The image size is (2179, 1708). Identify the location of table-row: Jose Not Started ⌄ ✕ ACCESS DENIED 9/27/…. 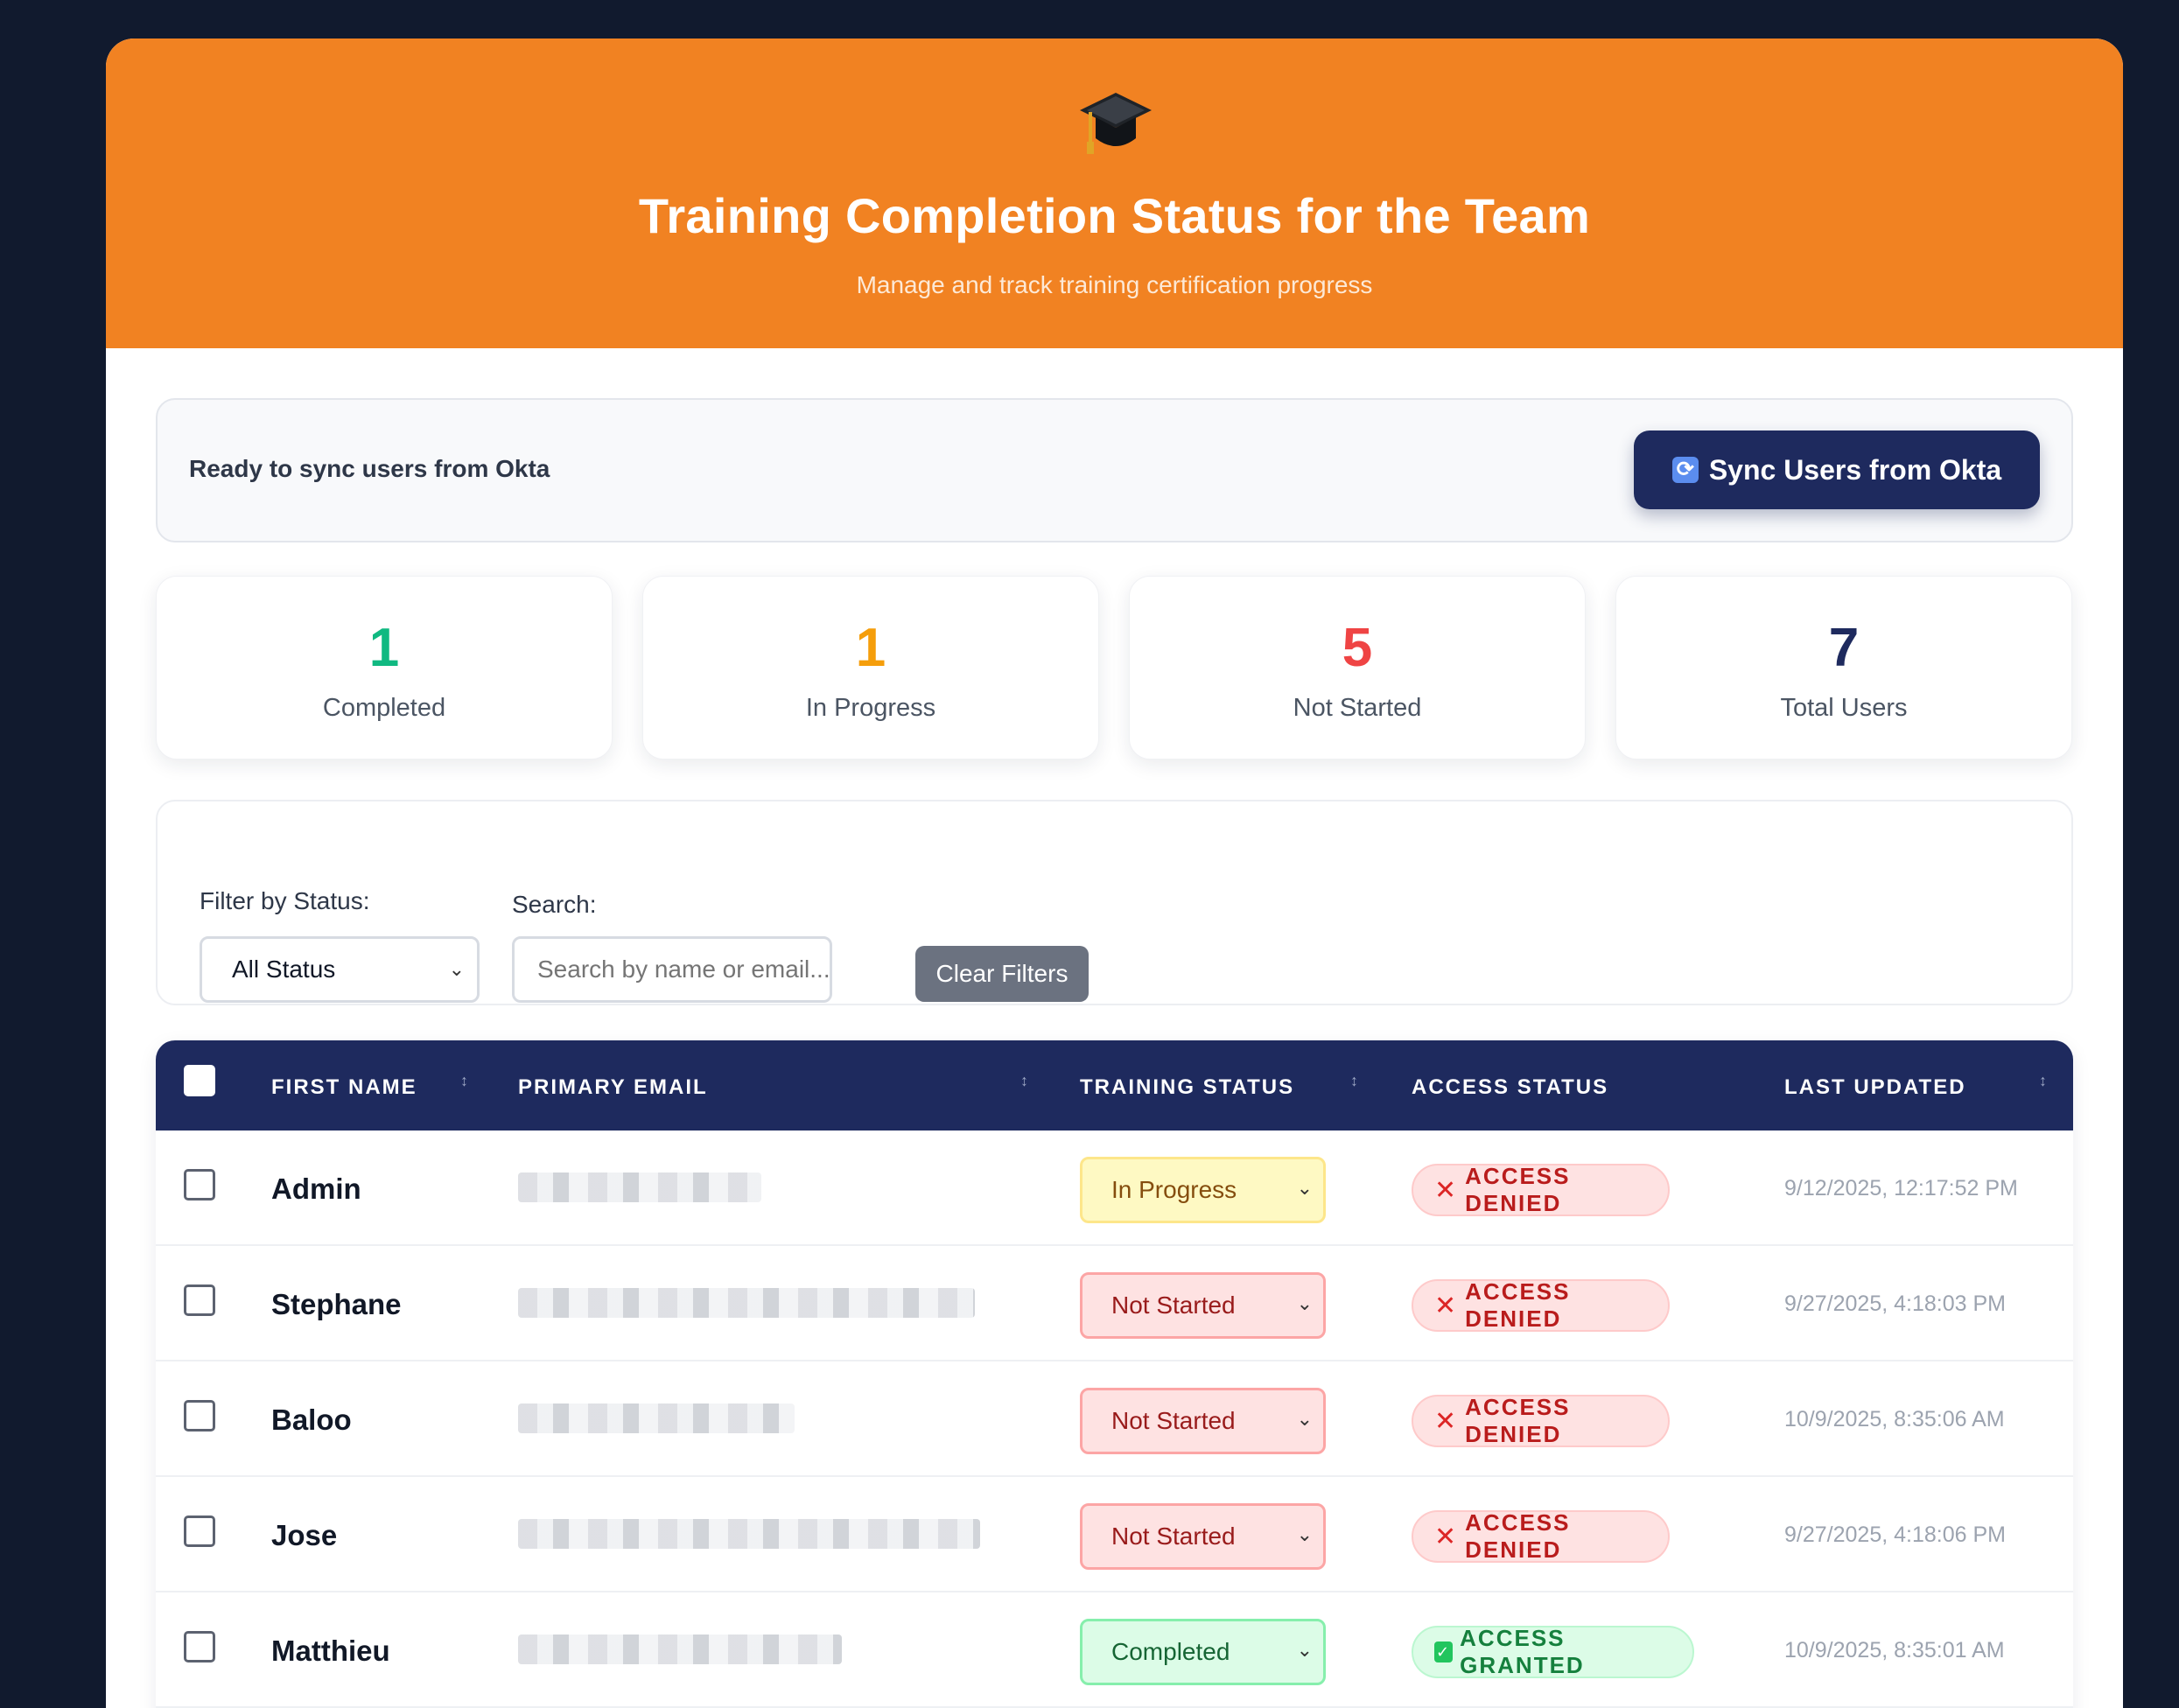
(1114, 1534).